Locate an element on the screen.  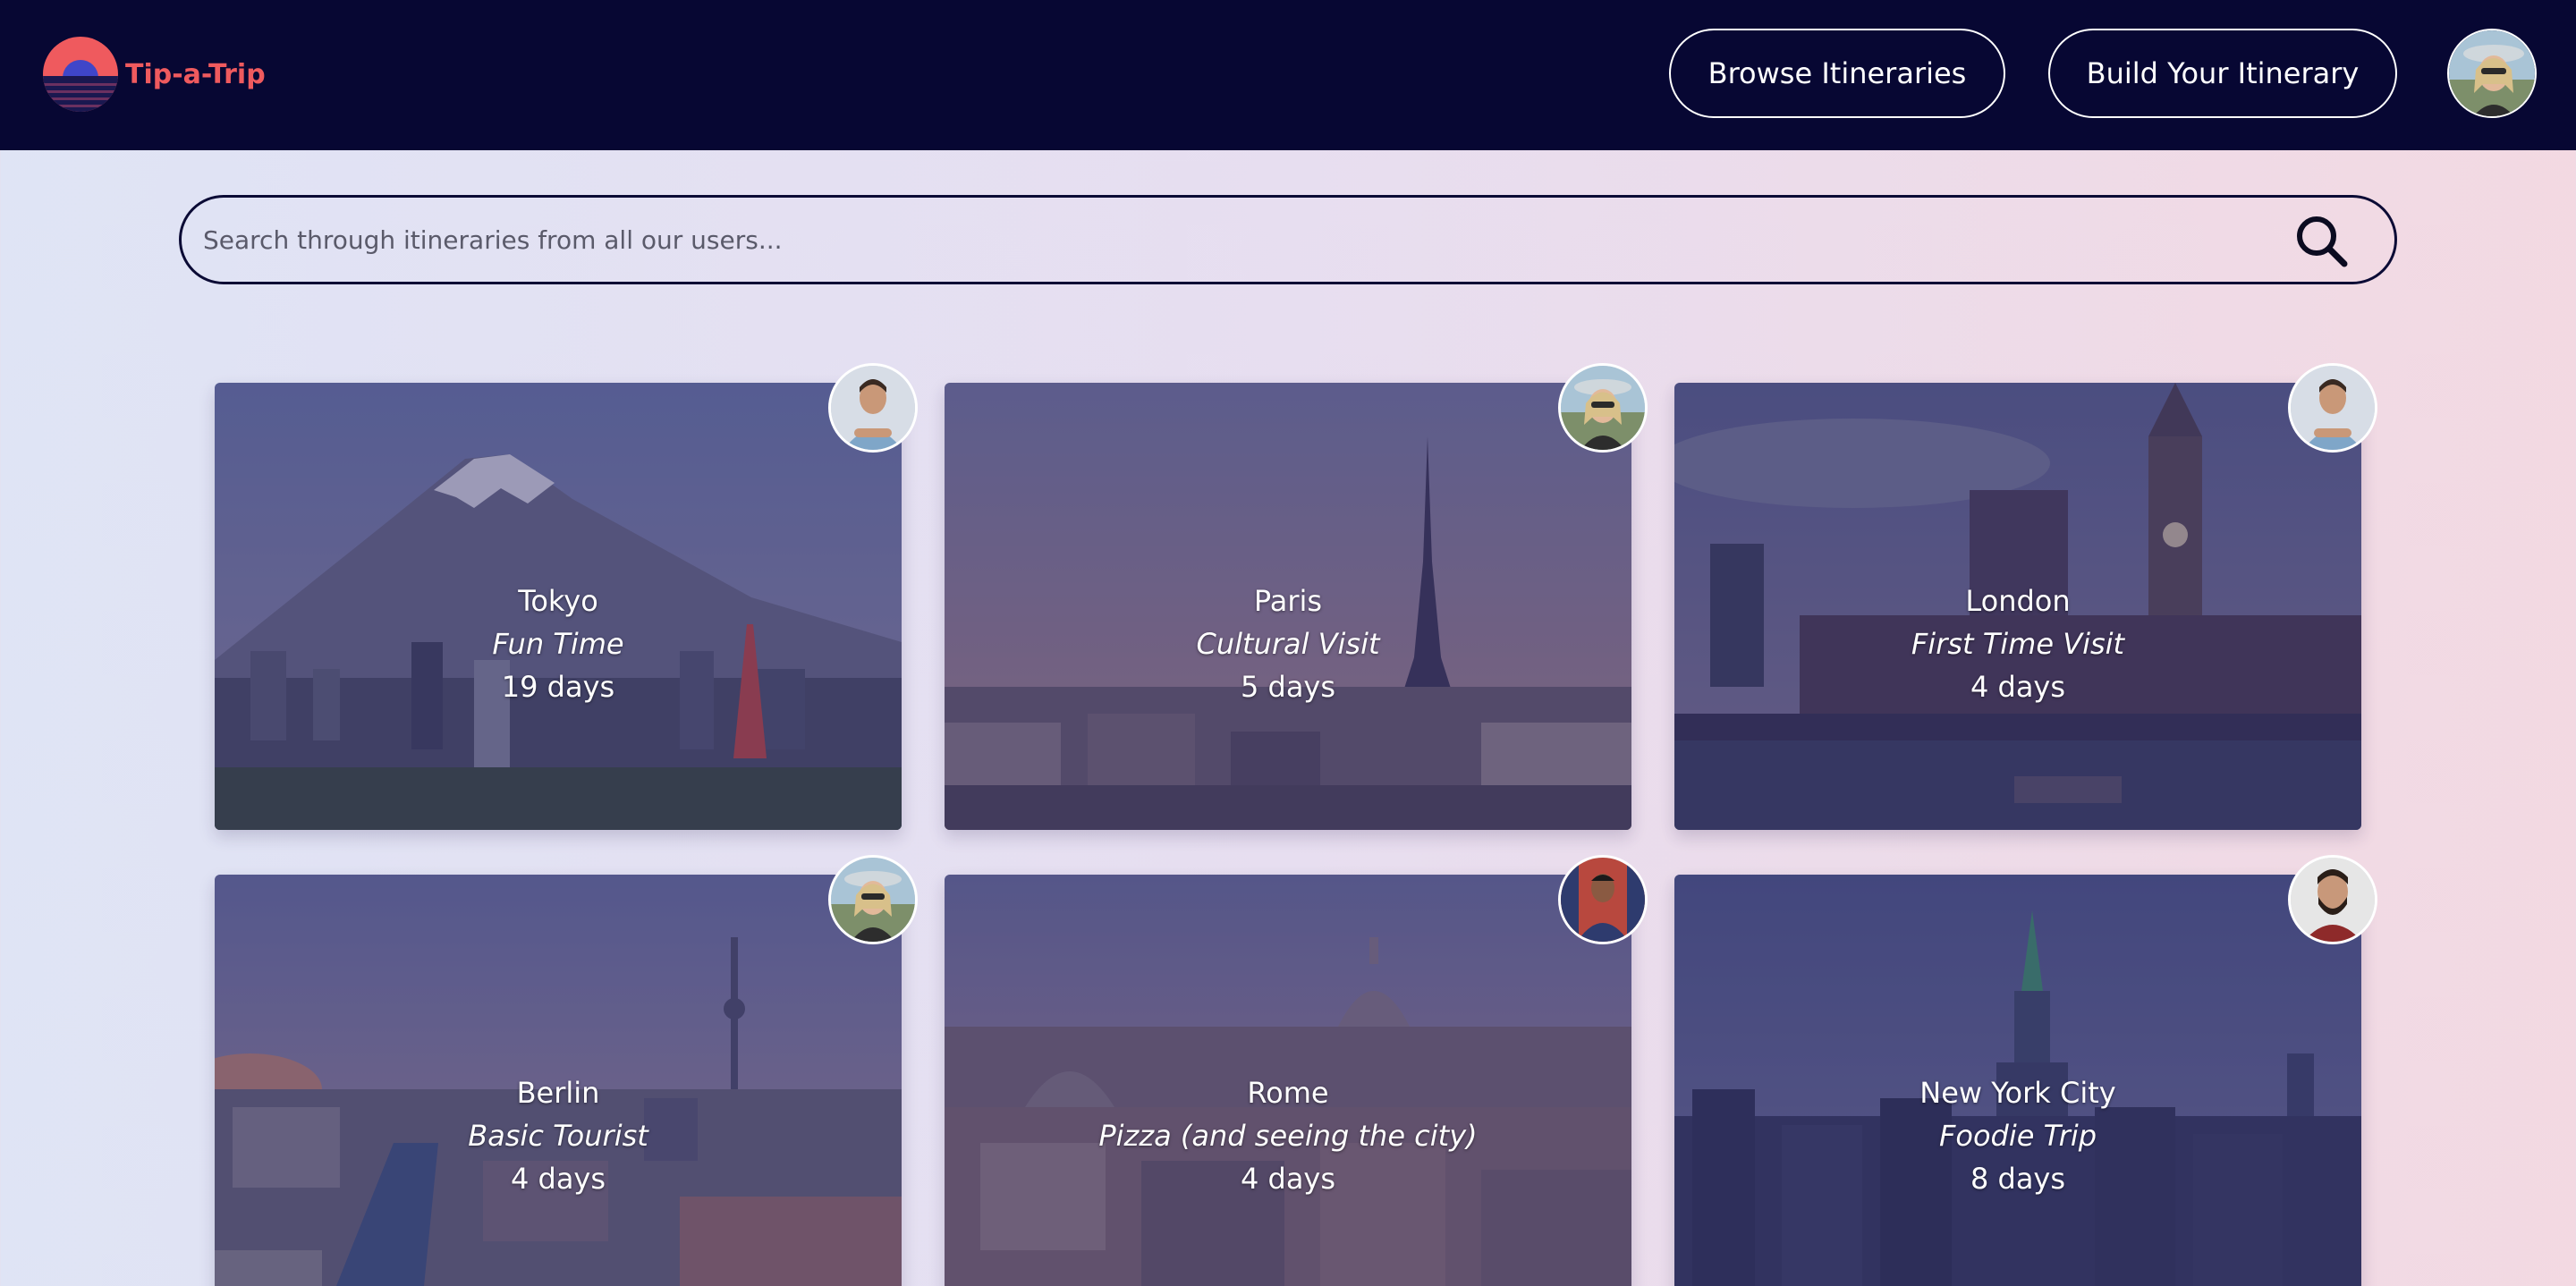
logo-text: Tip-a-Trip is located at coordinates (195, 74).